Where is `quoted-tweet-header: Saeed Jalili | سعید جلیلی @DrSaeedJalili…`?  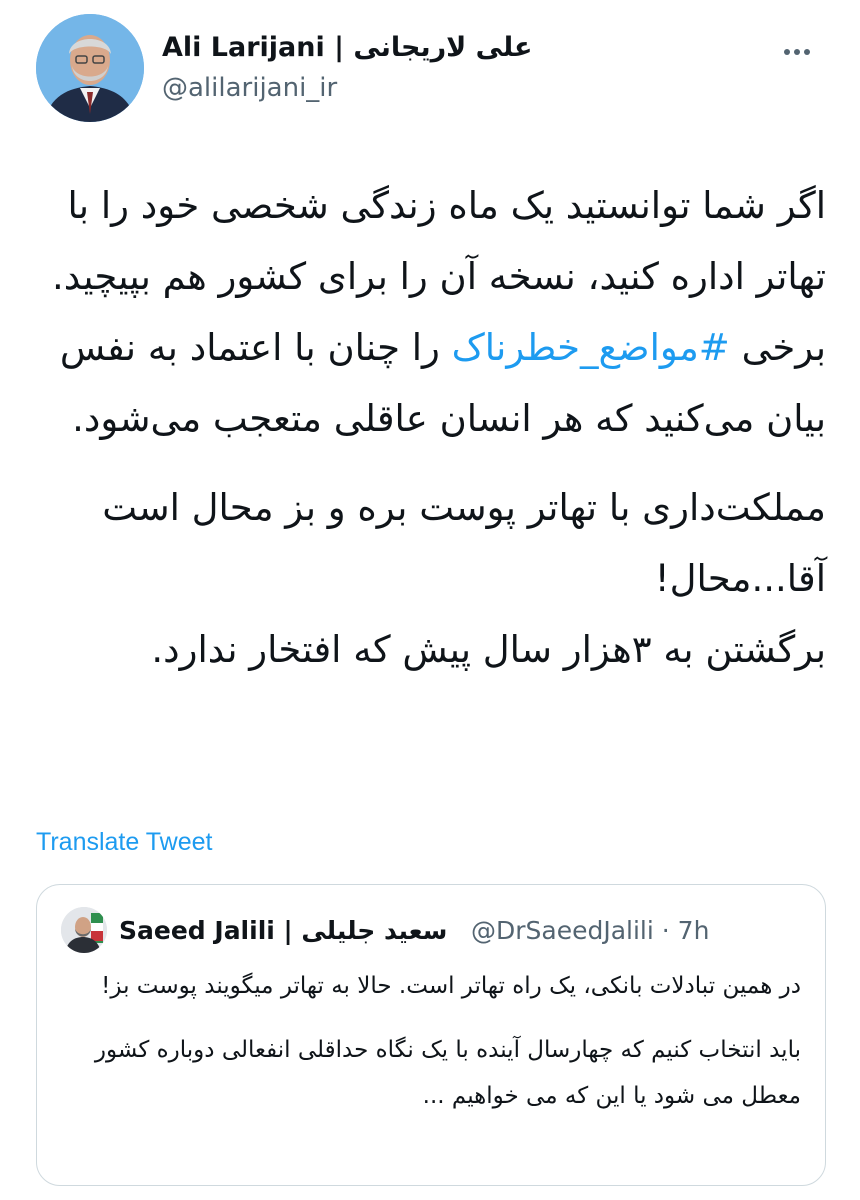 quoted-tweet-header: Saeed Jalili | سعید جلیلی @DrSaeedJalili… is located at coordinates (431, 930).